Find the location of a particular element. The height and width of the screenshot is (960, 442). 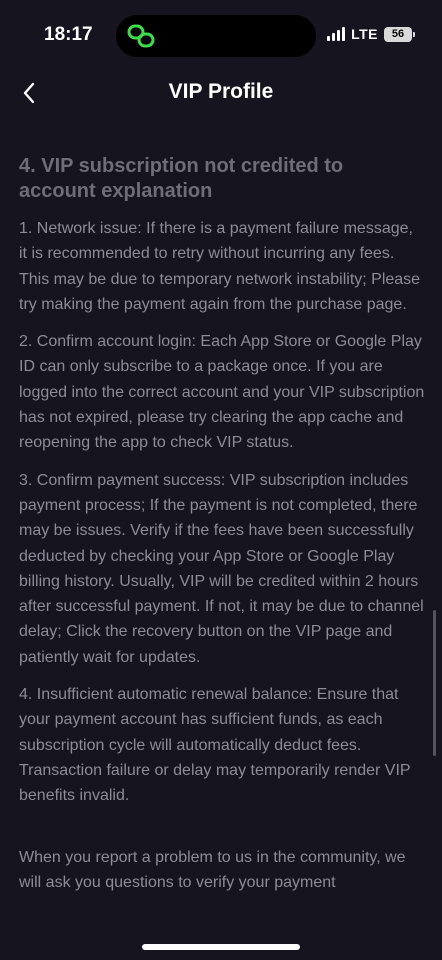

home-indicator is located at coordinates (221, 947).